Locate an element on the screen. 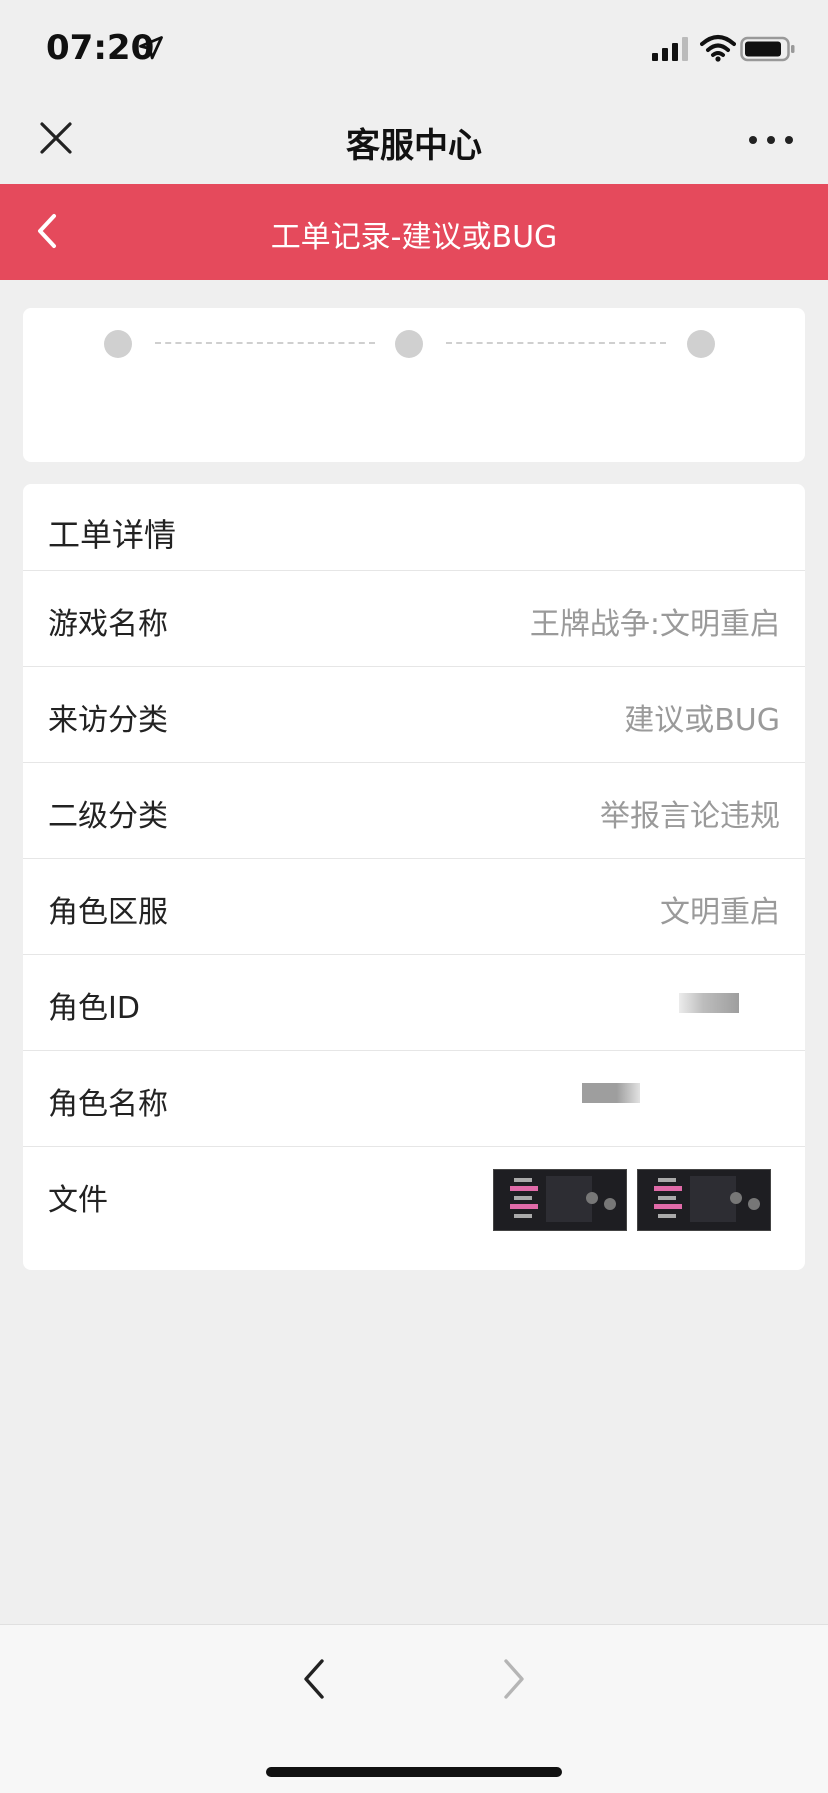 The width and height of the screenshot is (828, 1793). row-value: 举报言论违规 is located at coordinates (690, 816).